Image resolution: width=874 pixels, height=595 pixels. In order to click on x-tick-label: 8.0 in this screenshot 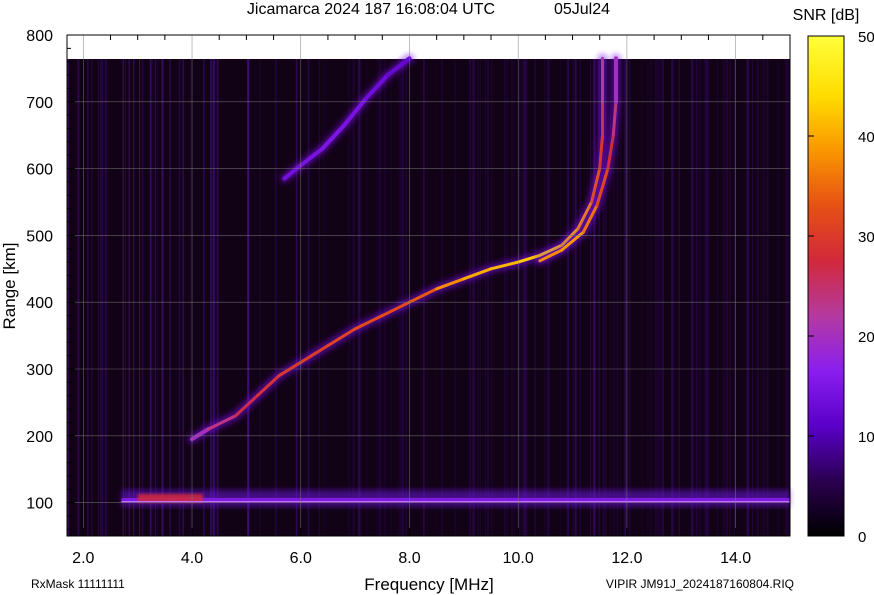, I will do `click(409, 558)`.